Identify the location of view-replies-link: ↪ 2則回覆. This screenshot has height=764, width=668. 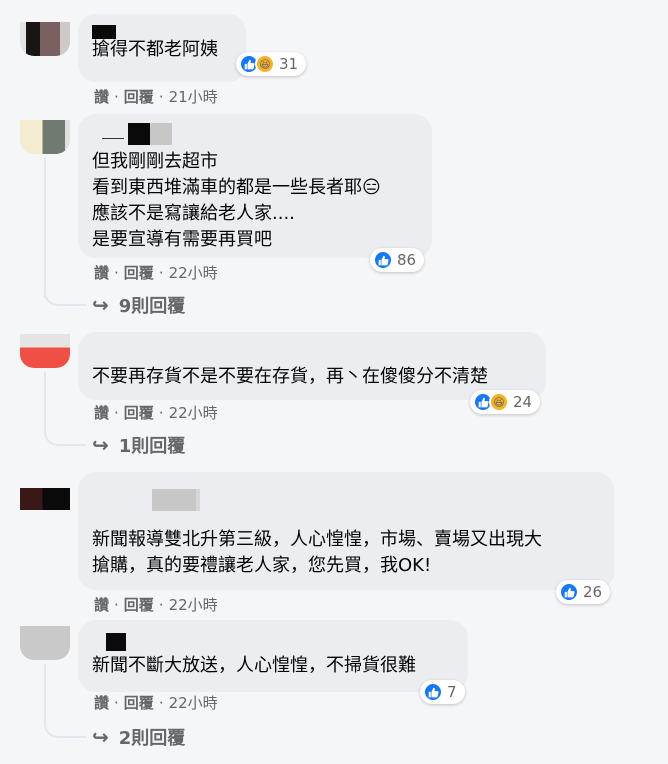
(138, 737).